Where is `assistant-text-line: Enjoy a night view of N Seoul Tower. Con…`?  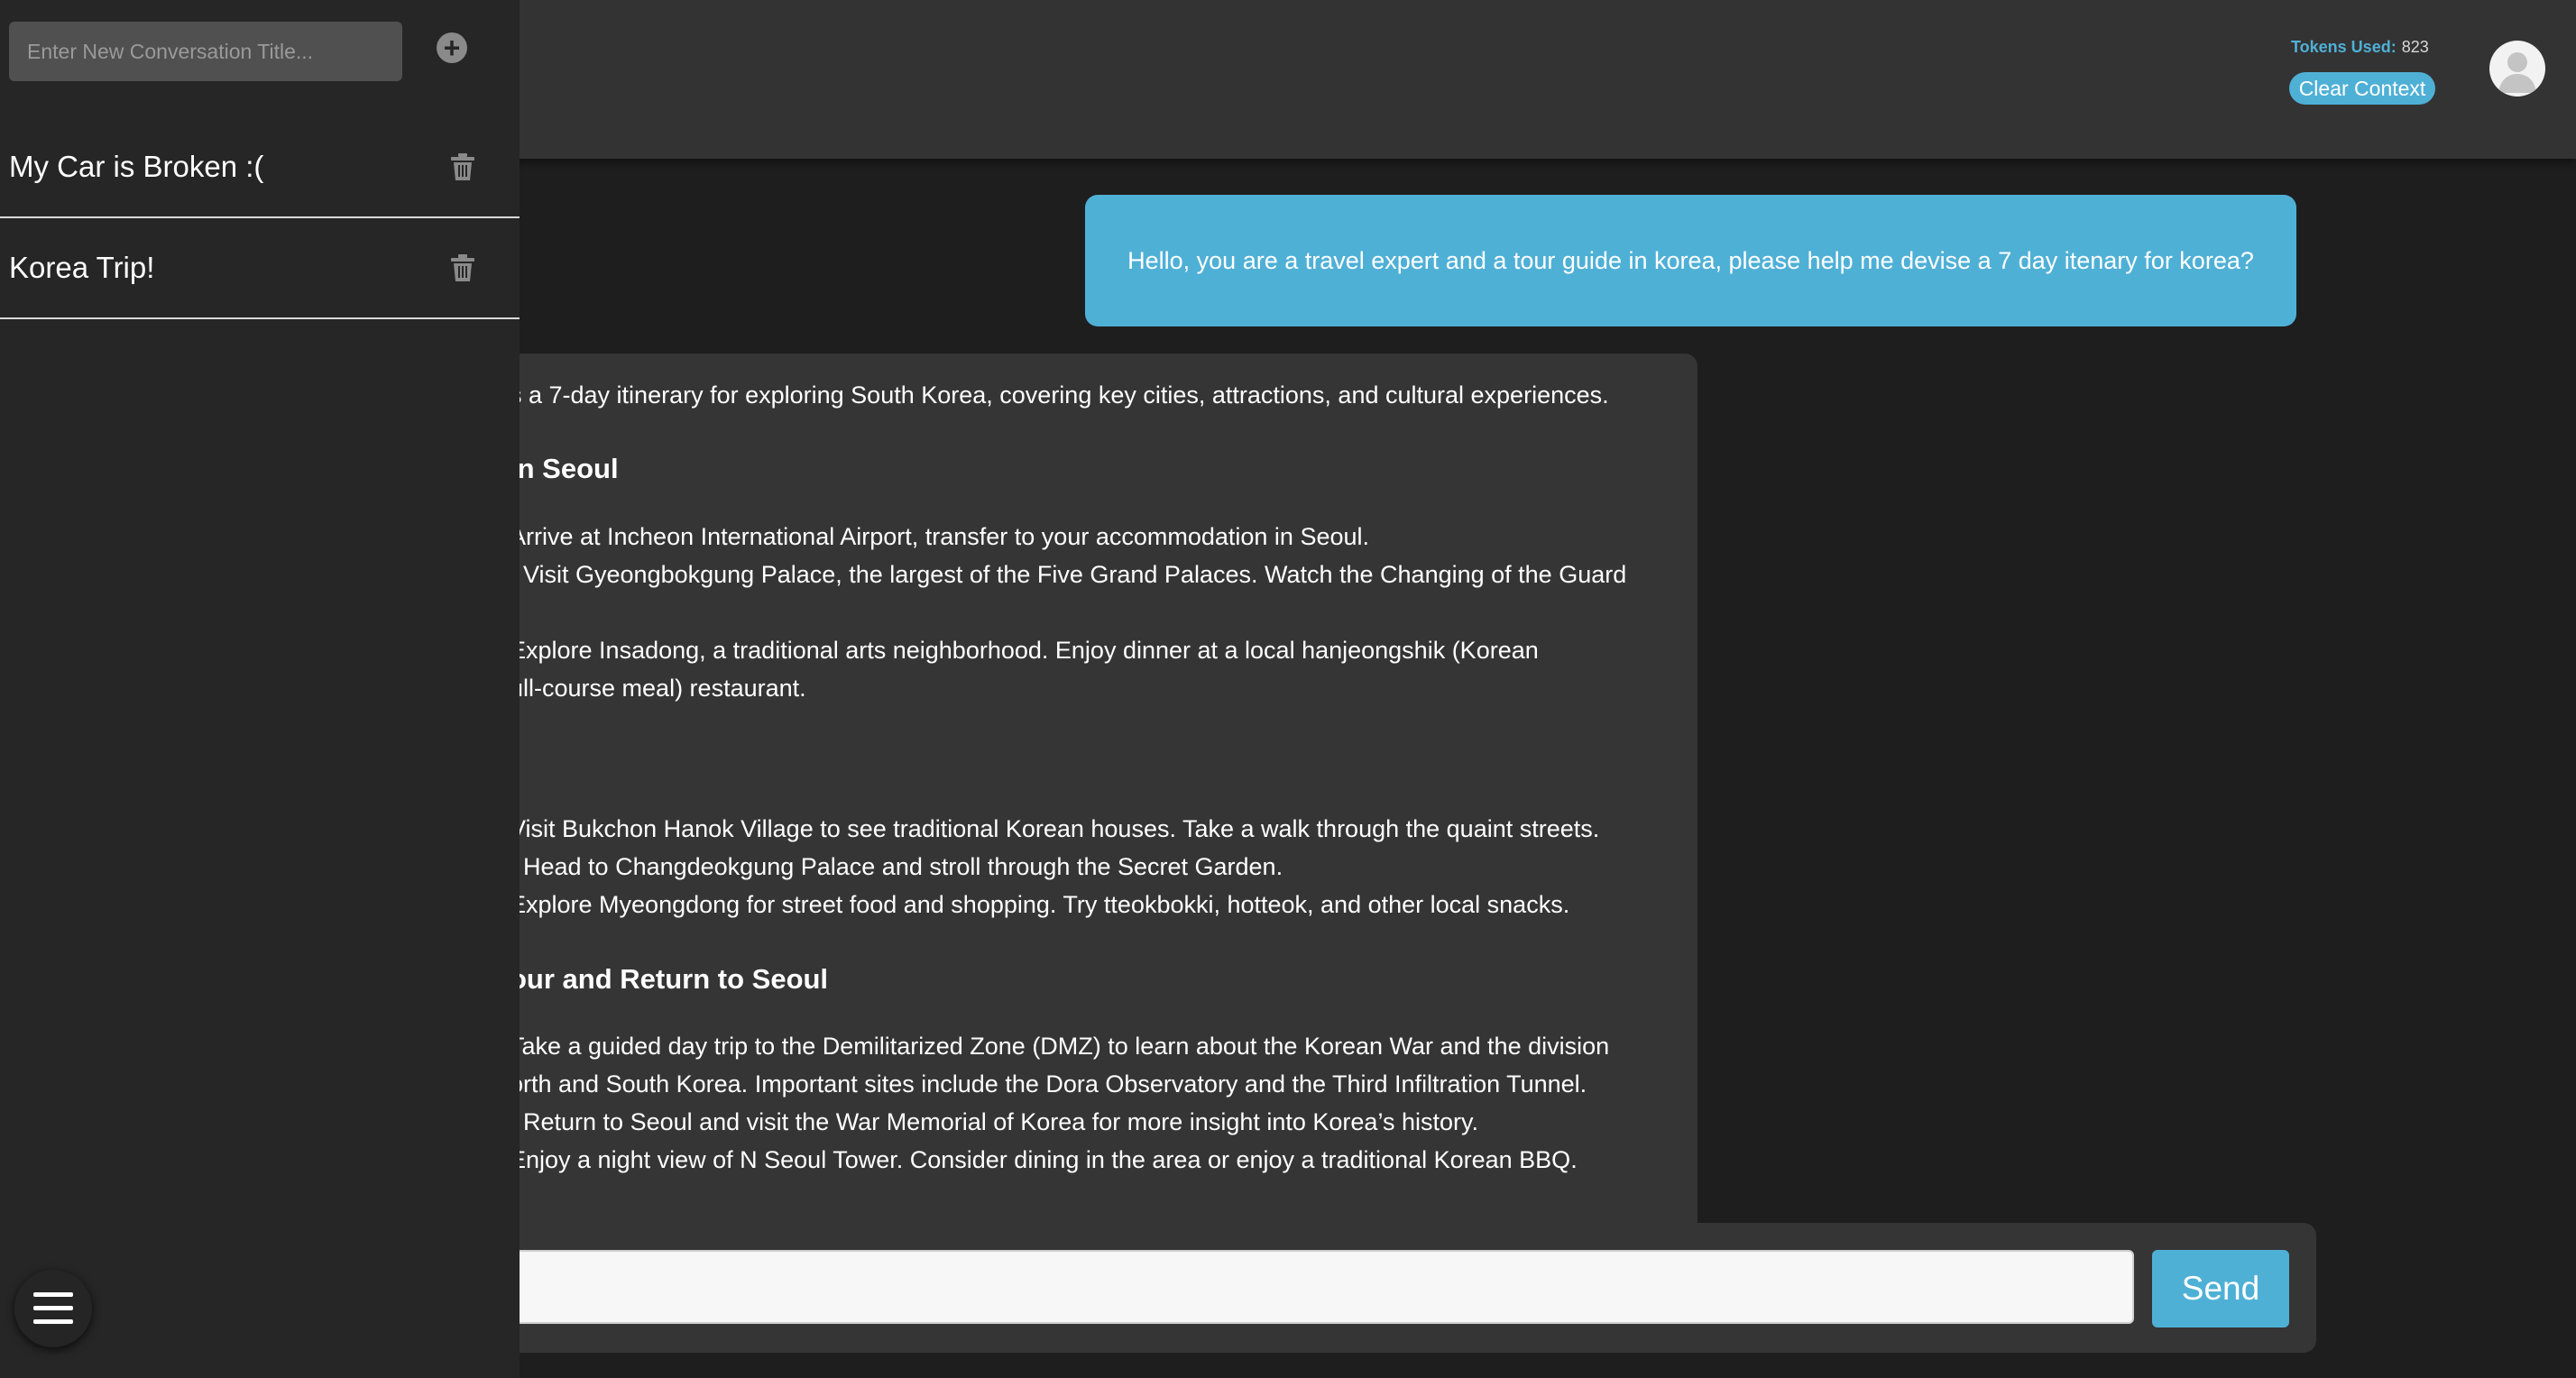
assistant-text-line: Enjoy a night view of N Seoul Tower. Con… is located at coordinates (1044, 1159).